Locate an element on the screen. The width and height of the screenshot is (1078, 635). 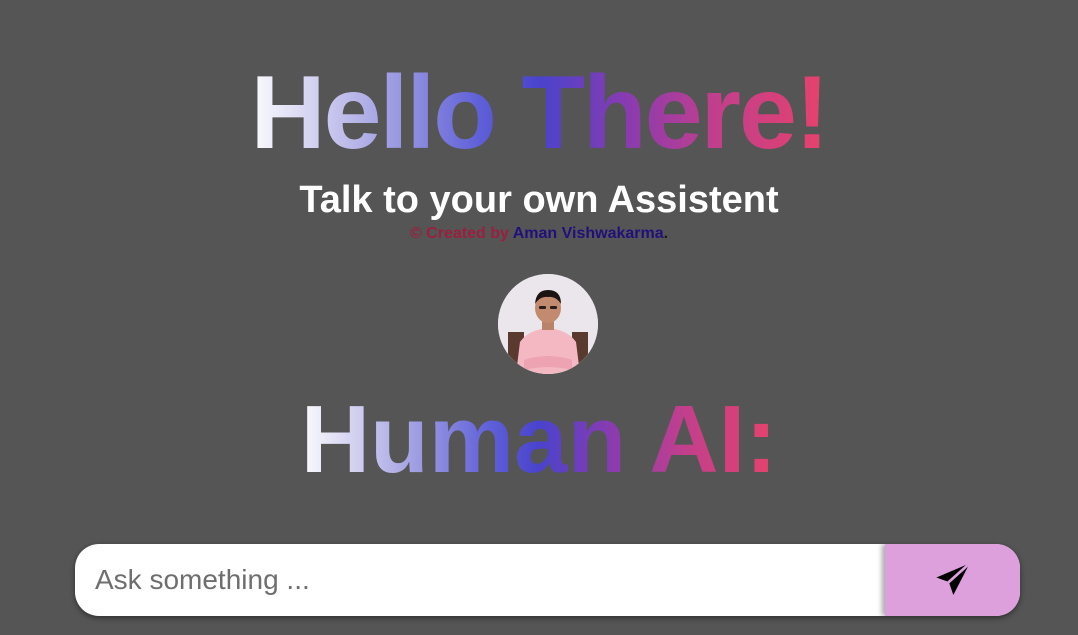
brand-title-text: Human AI: is located at coordinates (539, 440).